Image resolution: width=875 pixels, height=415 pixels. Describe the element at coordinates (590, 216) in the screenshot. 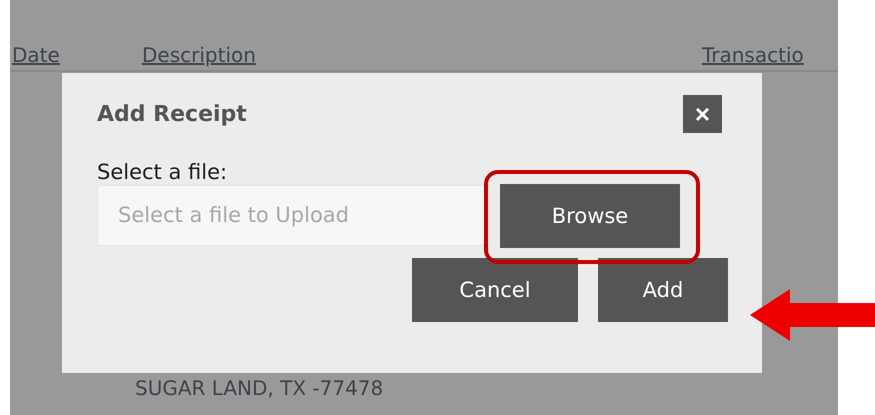

I see `browse-button: Browse` at that location.